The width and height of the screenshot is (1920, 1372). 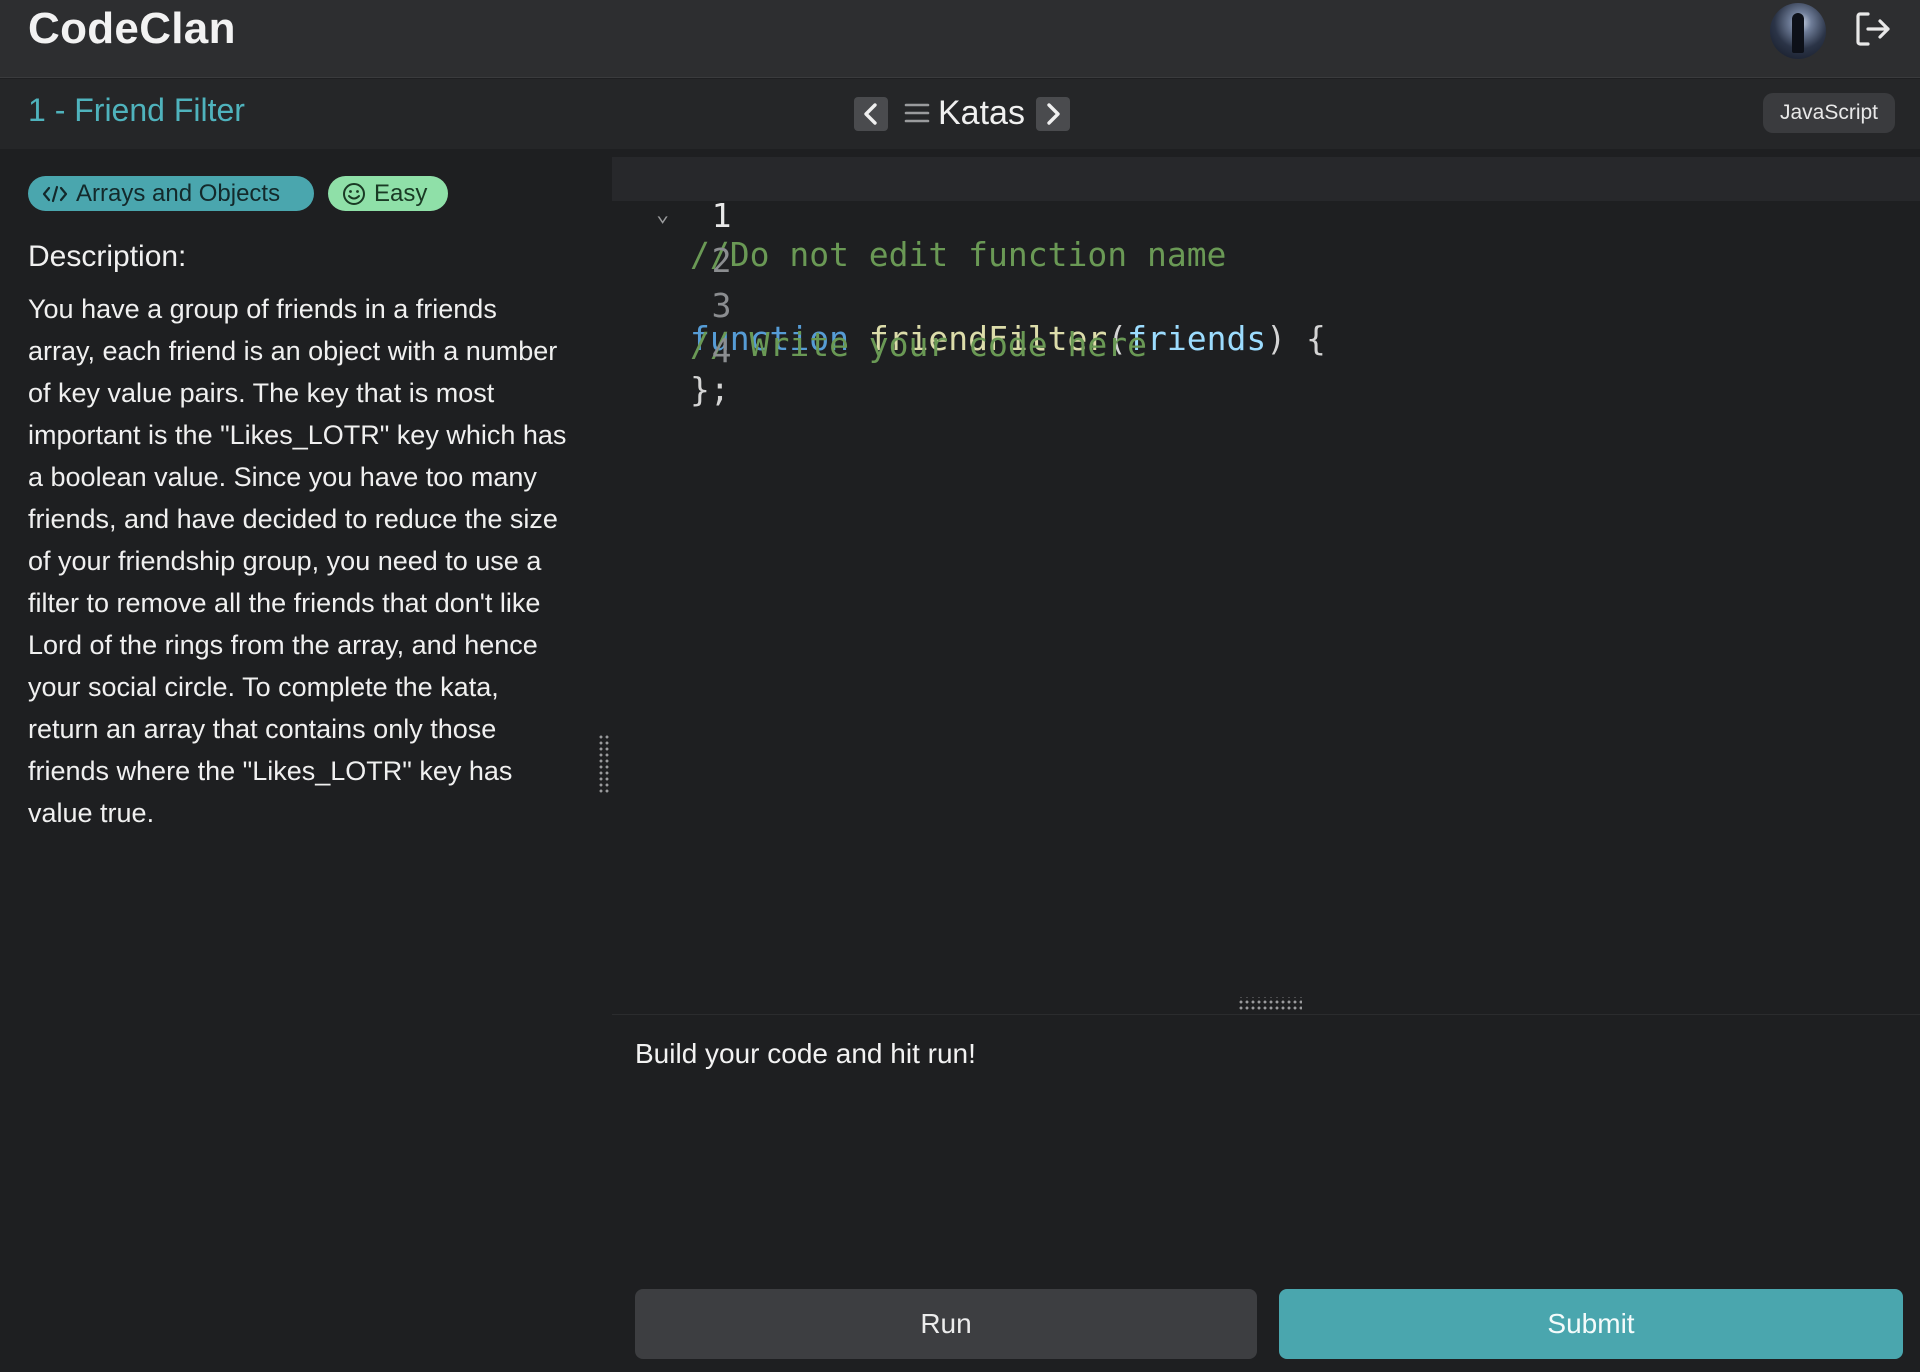 I want to click on code-line: 1 //Do not edit function name, so click(x=919, y=215).